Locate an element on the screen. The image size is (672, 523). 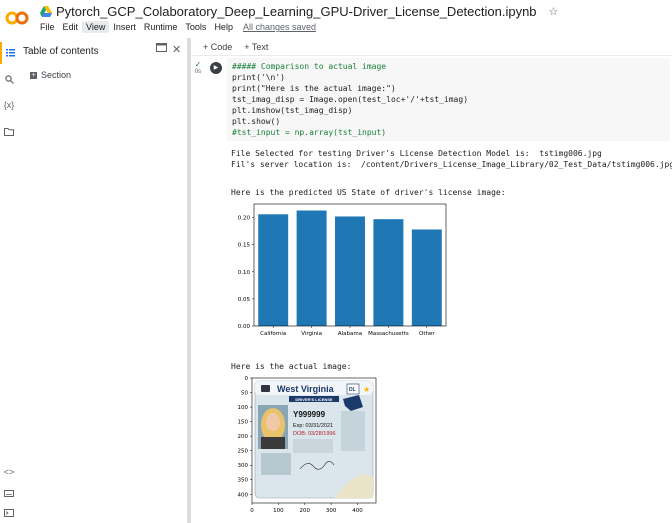
x-tick-label: Alabama is located at coordinates (350, 334).